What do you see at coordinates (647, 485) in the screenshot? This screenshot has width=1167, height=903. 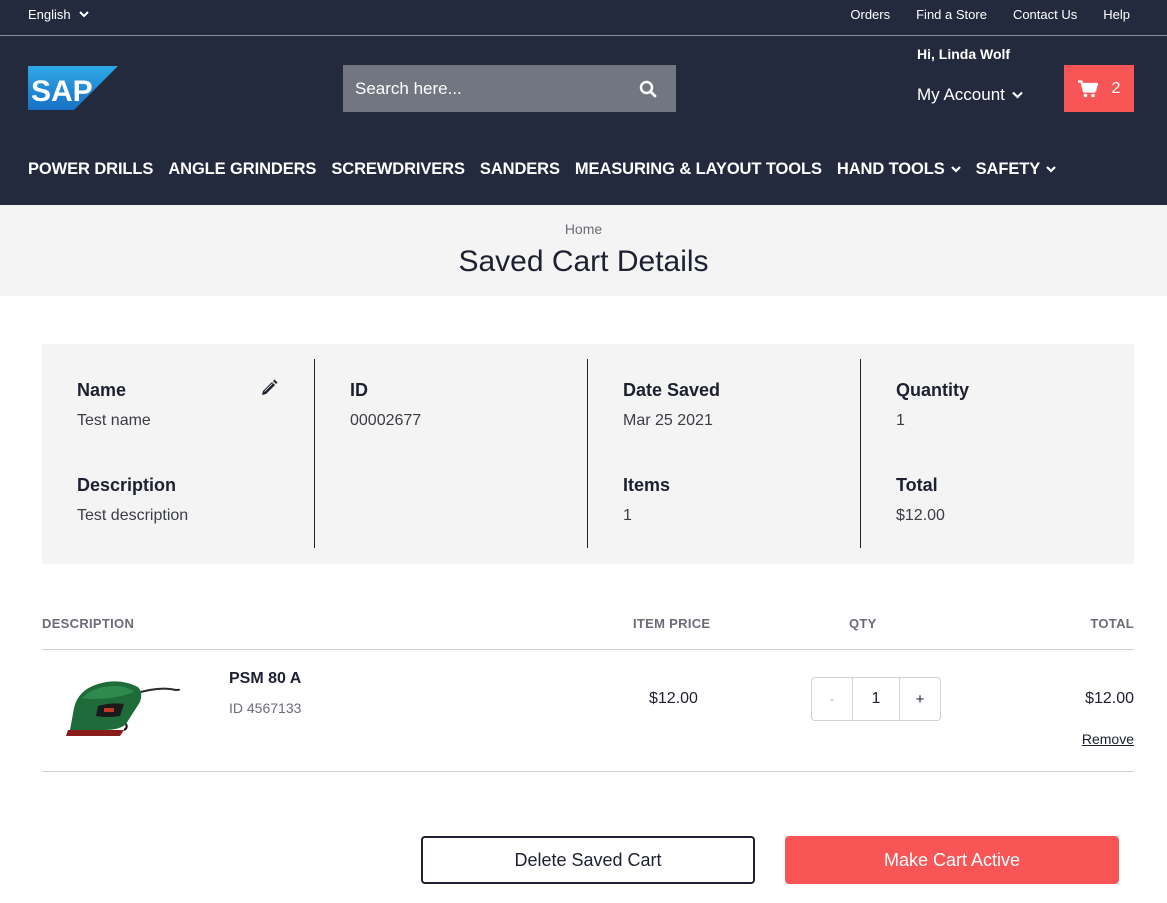 I see `items-label: Items` at bounding box center [647, 485].